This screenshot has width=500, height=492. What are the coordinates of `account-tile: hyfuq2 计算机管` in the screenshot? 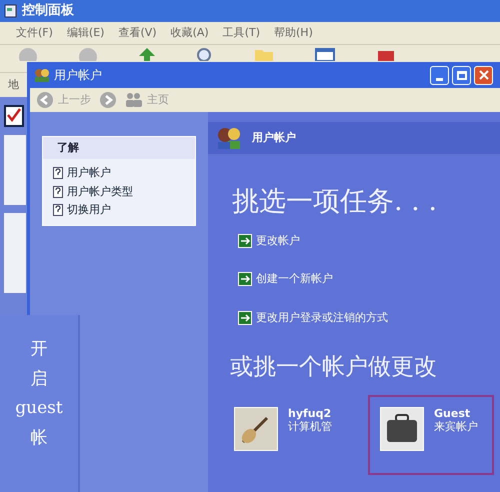 It's located at (285, 434).